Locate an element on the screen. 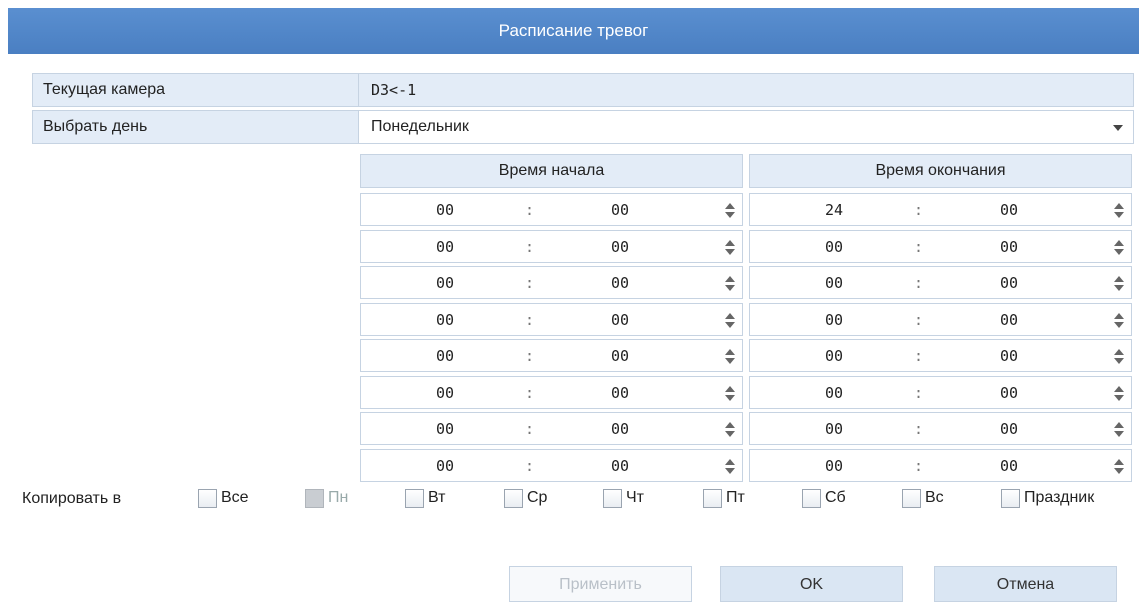 The image size is (1147, 603). copy-option-4: Чт is located at coordinates (623, 498).